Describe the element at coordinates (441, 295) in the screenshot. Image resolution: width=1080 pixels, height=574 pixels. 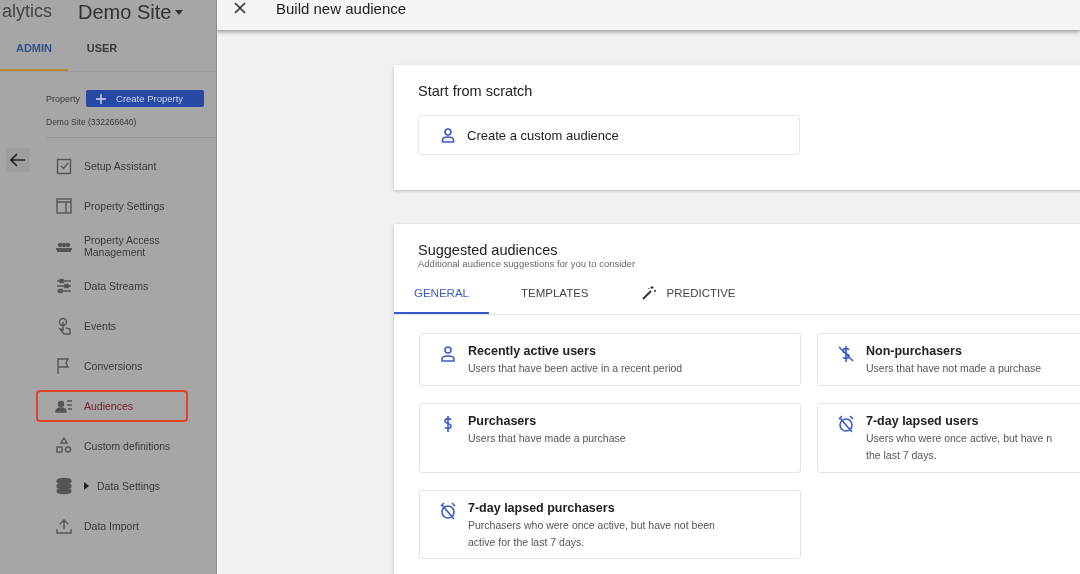
I see `tab: GENERAL` at that location.